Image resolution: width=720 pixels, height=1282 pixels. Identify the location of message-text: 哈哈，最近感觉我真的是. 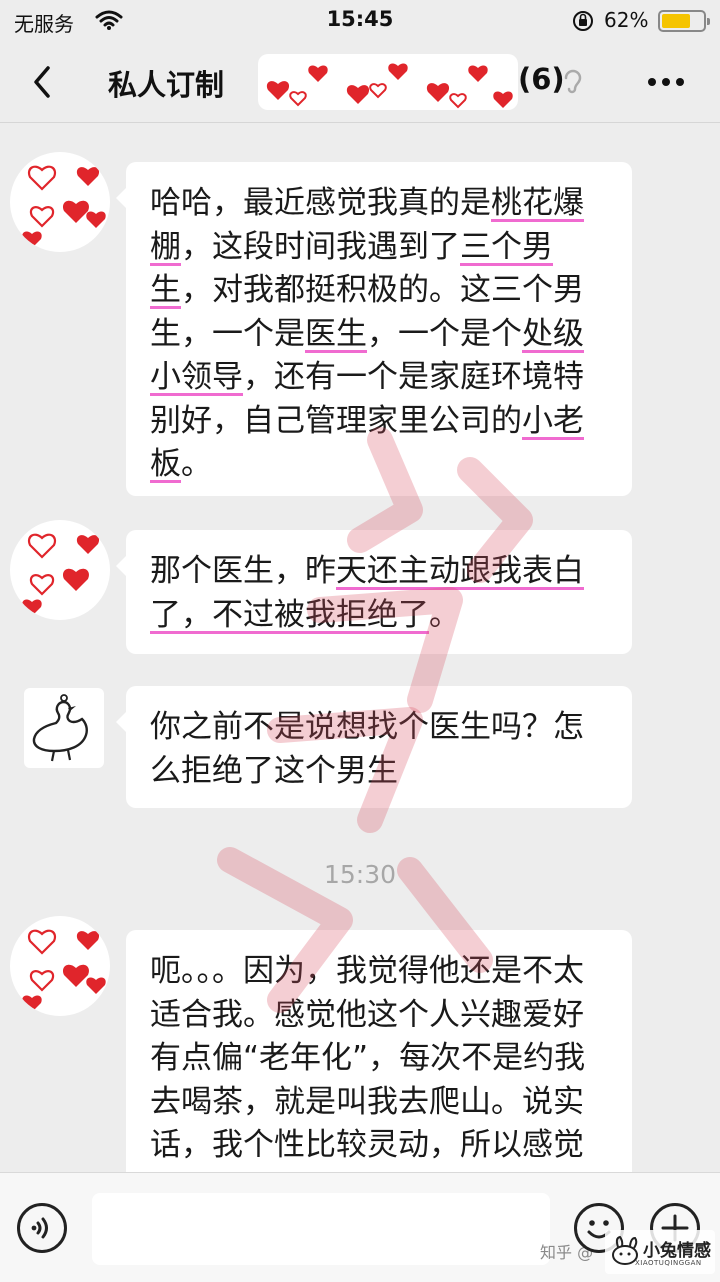
(320, 203).